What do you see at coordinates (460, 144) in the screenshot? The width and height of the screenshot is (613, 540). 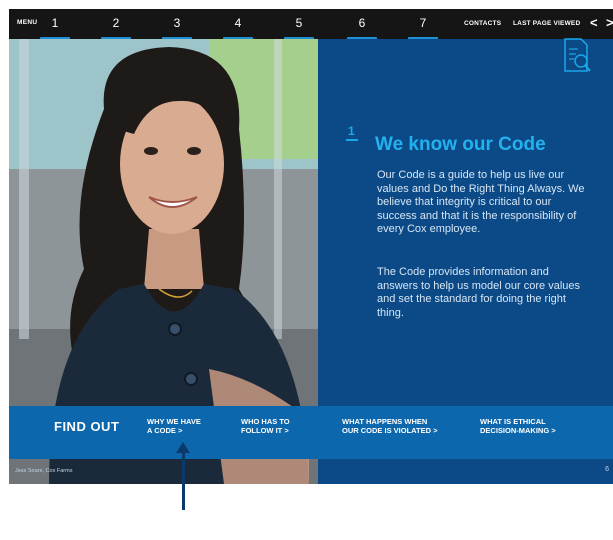 I see `page-title: We know our Code` at bounding box center [460, 144].